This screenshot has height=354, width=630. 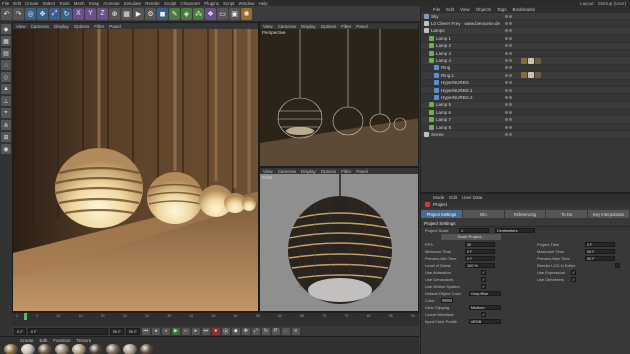 I want to click on mat-menu-function: Function, so click(x=61, y=340).